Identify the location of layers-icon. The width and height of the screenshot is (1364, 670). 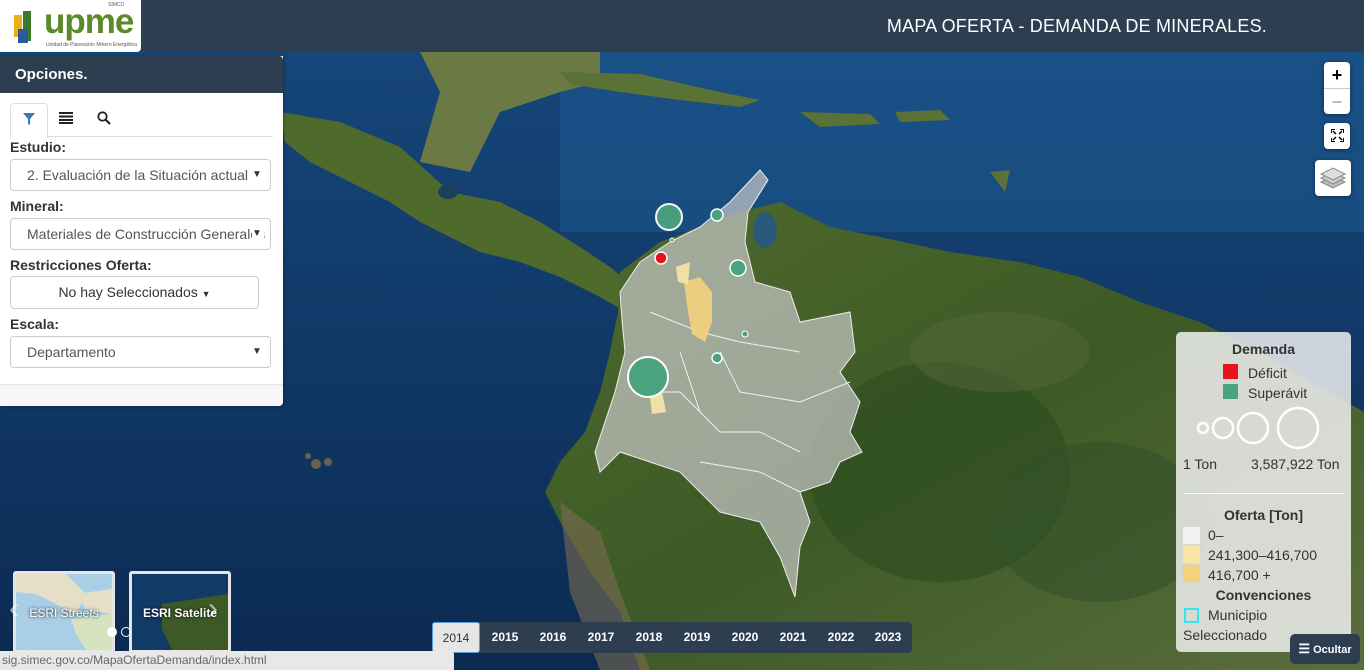
(1333, 178).